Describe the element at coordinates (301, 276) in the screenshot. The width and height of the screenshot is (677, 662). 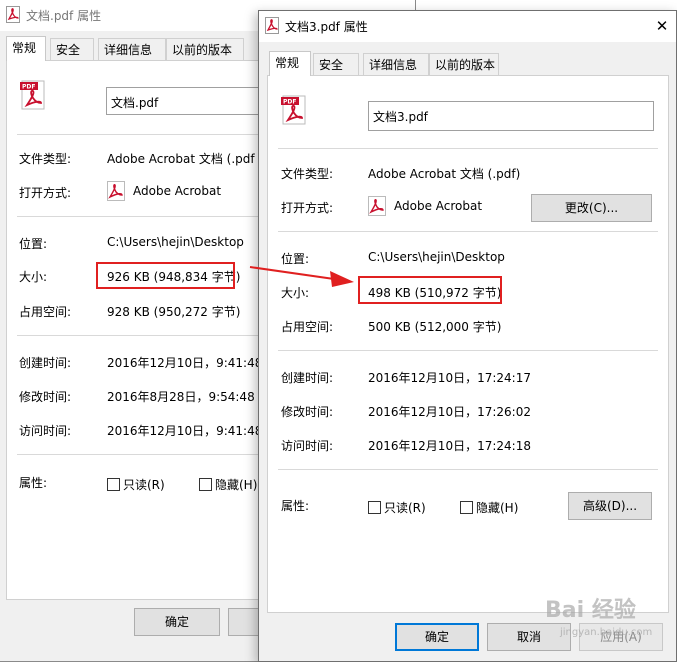
I see `annotation-arrow-icon` at that location.